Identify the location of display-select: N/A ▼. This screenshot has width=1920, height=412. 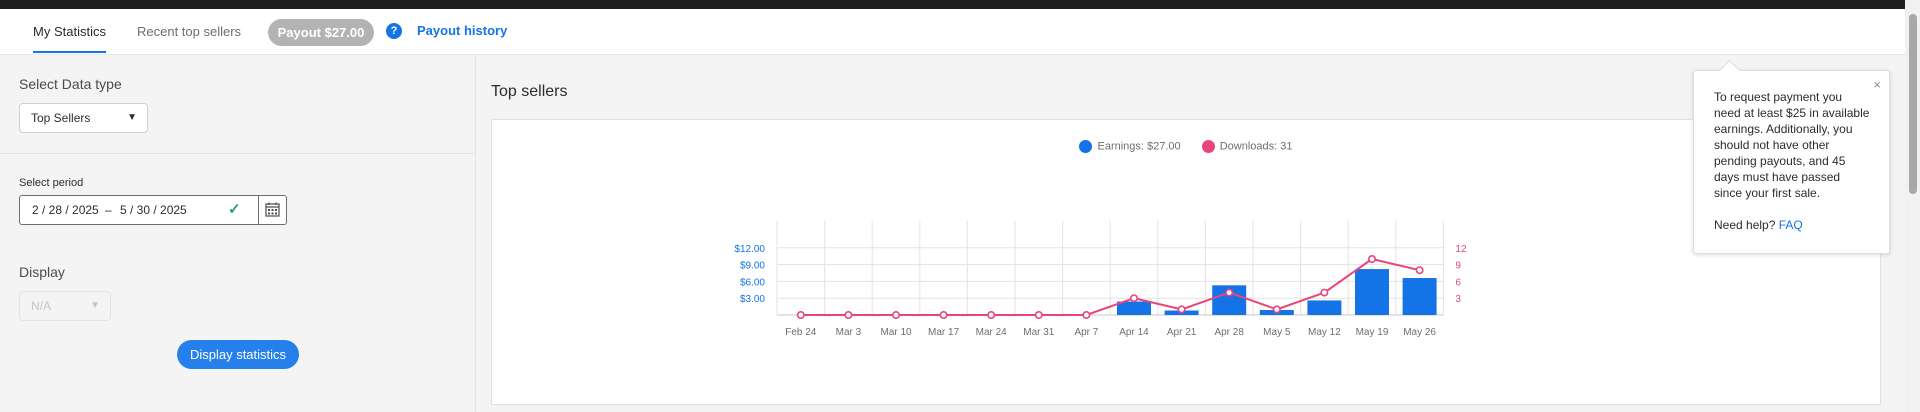
(65, 306).